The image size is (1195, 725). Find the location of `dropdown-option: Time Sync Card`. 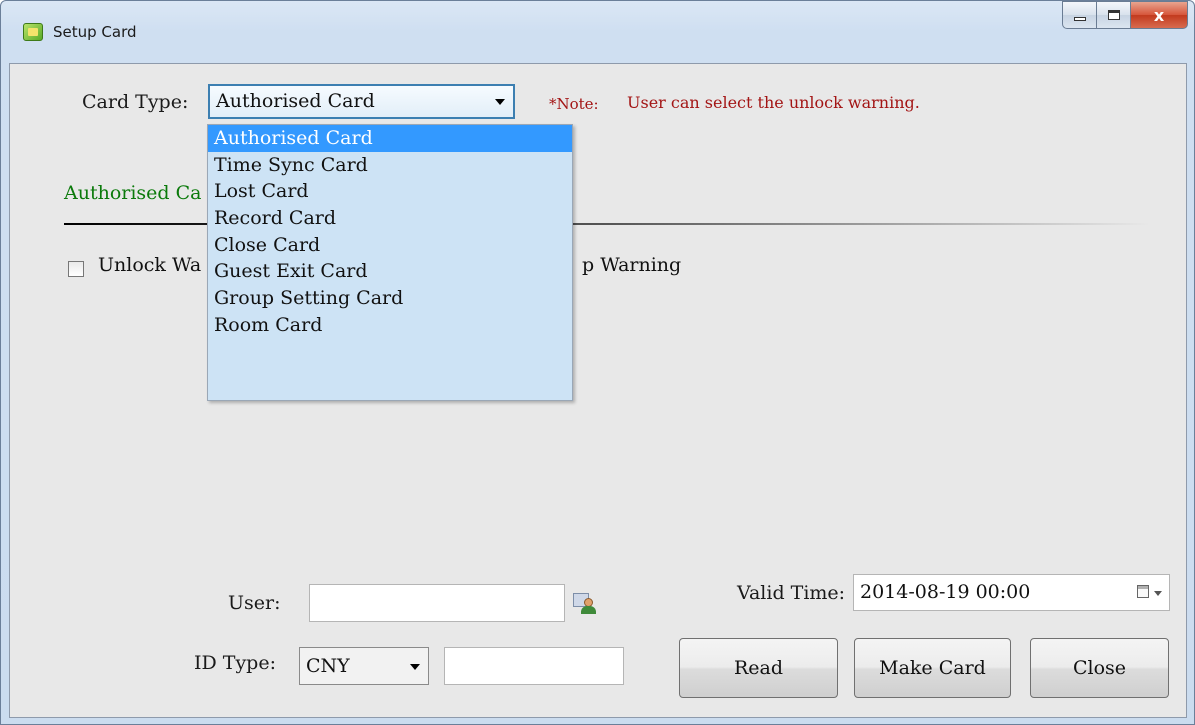

dropdown-option: Time Sync Card is located at coordinates (390, 165).